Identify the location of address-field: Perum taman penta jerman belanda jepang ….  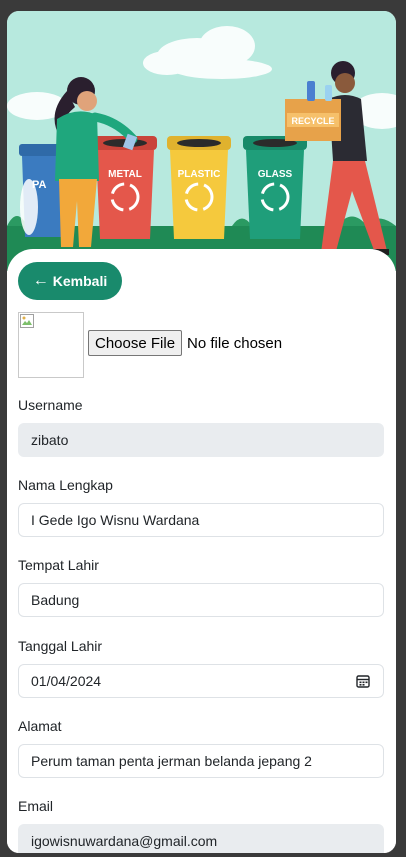
(201, 761).